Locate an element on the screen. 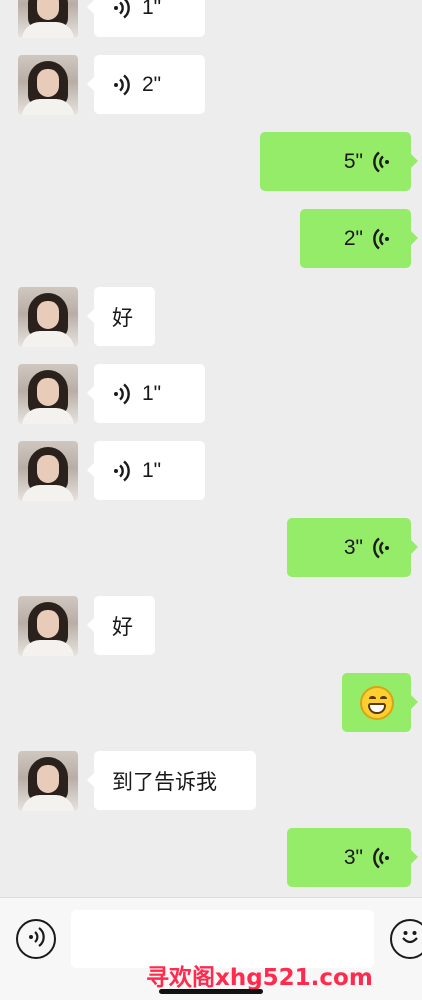 The height and width of the screenshot is (1000, 422). grinning-face-emoji-icon is located at coordinates (376, 702).